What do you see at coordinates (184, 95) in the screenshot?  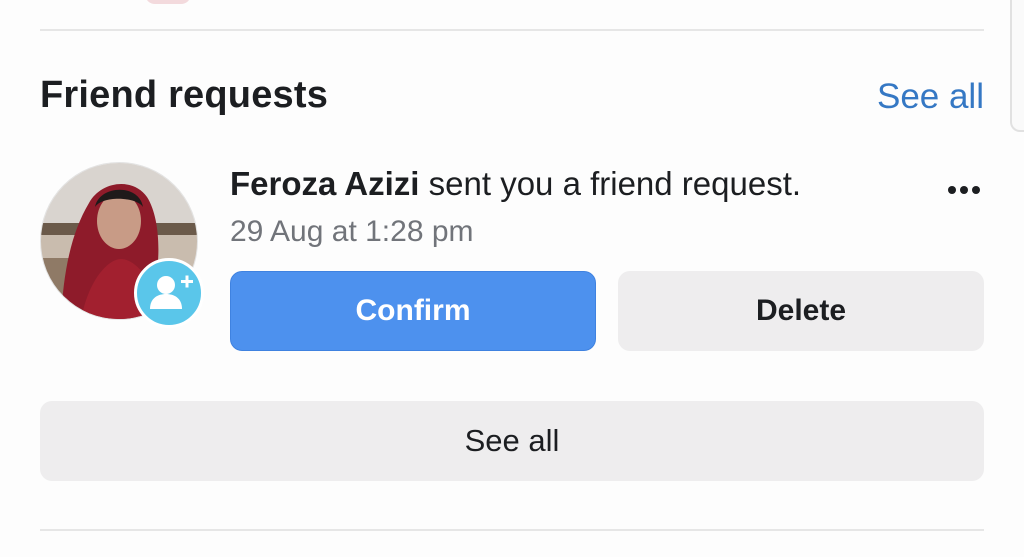 I see `section-title: Friend requests` at bounding box center [184, 95].